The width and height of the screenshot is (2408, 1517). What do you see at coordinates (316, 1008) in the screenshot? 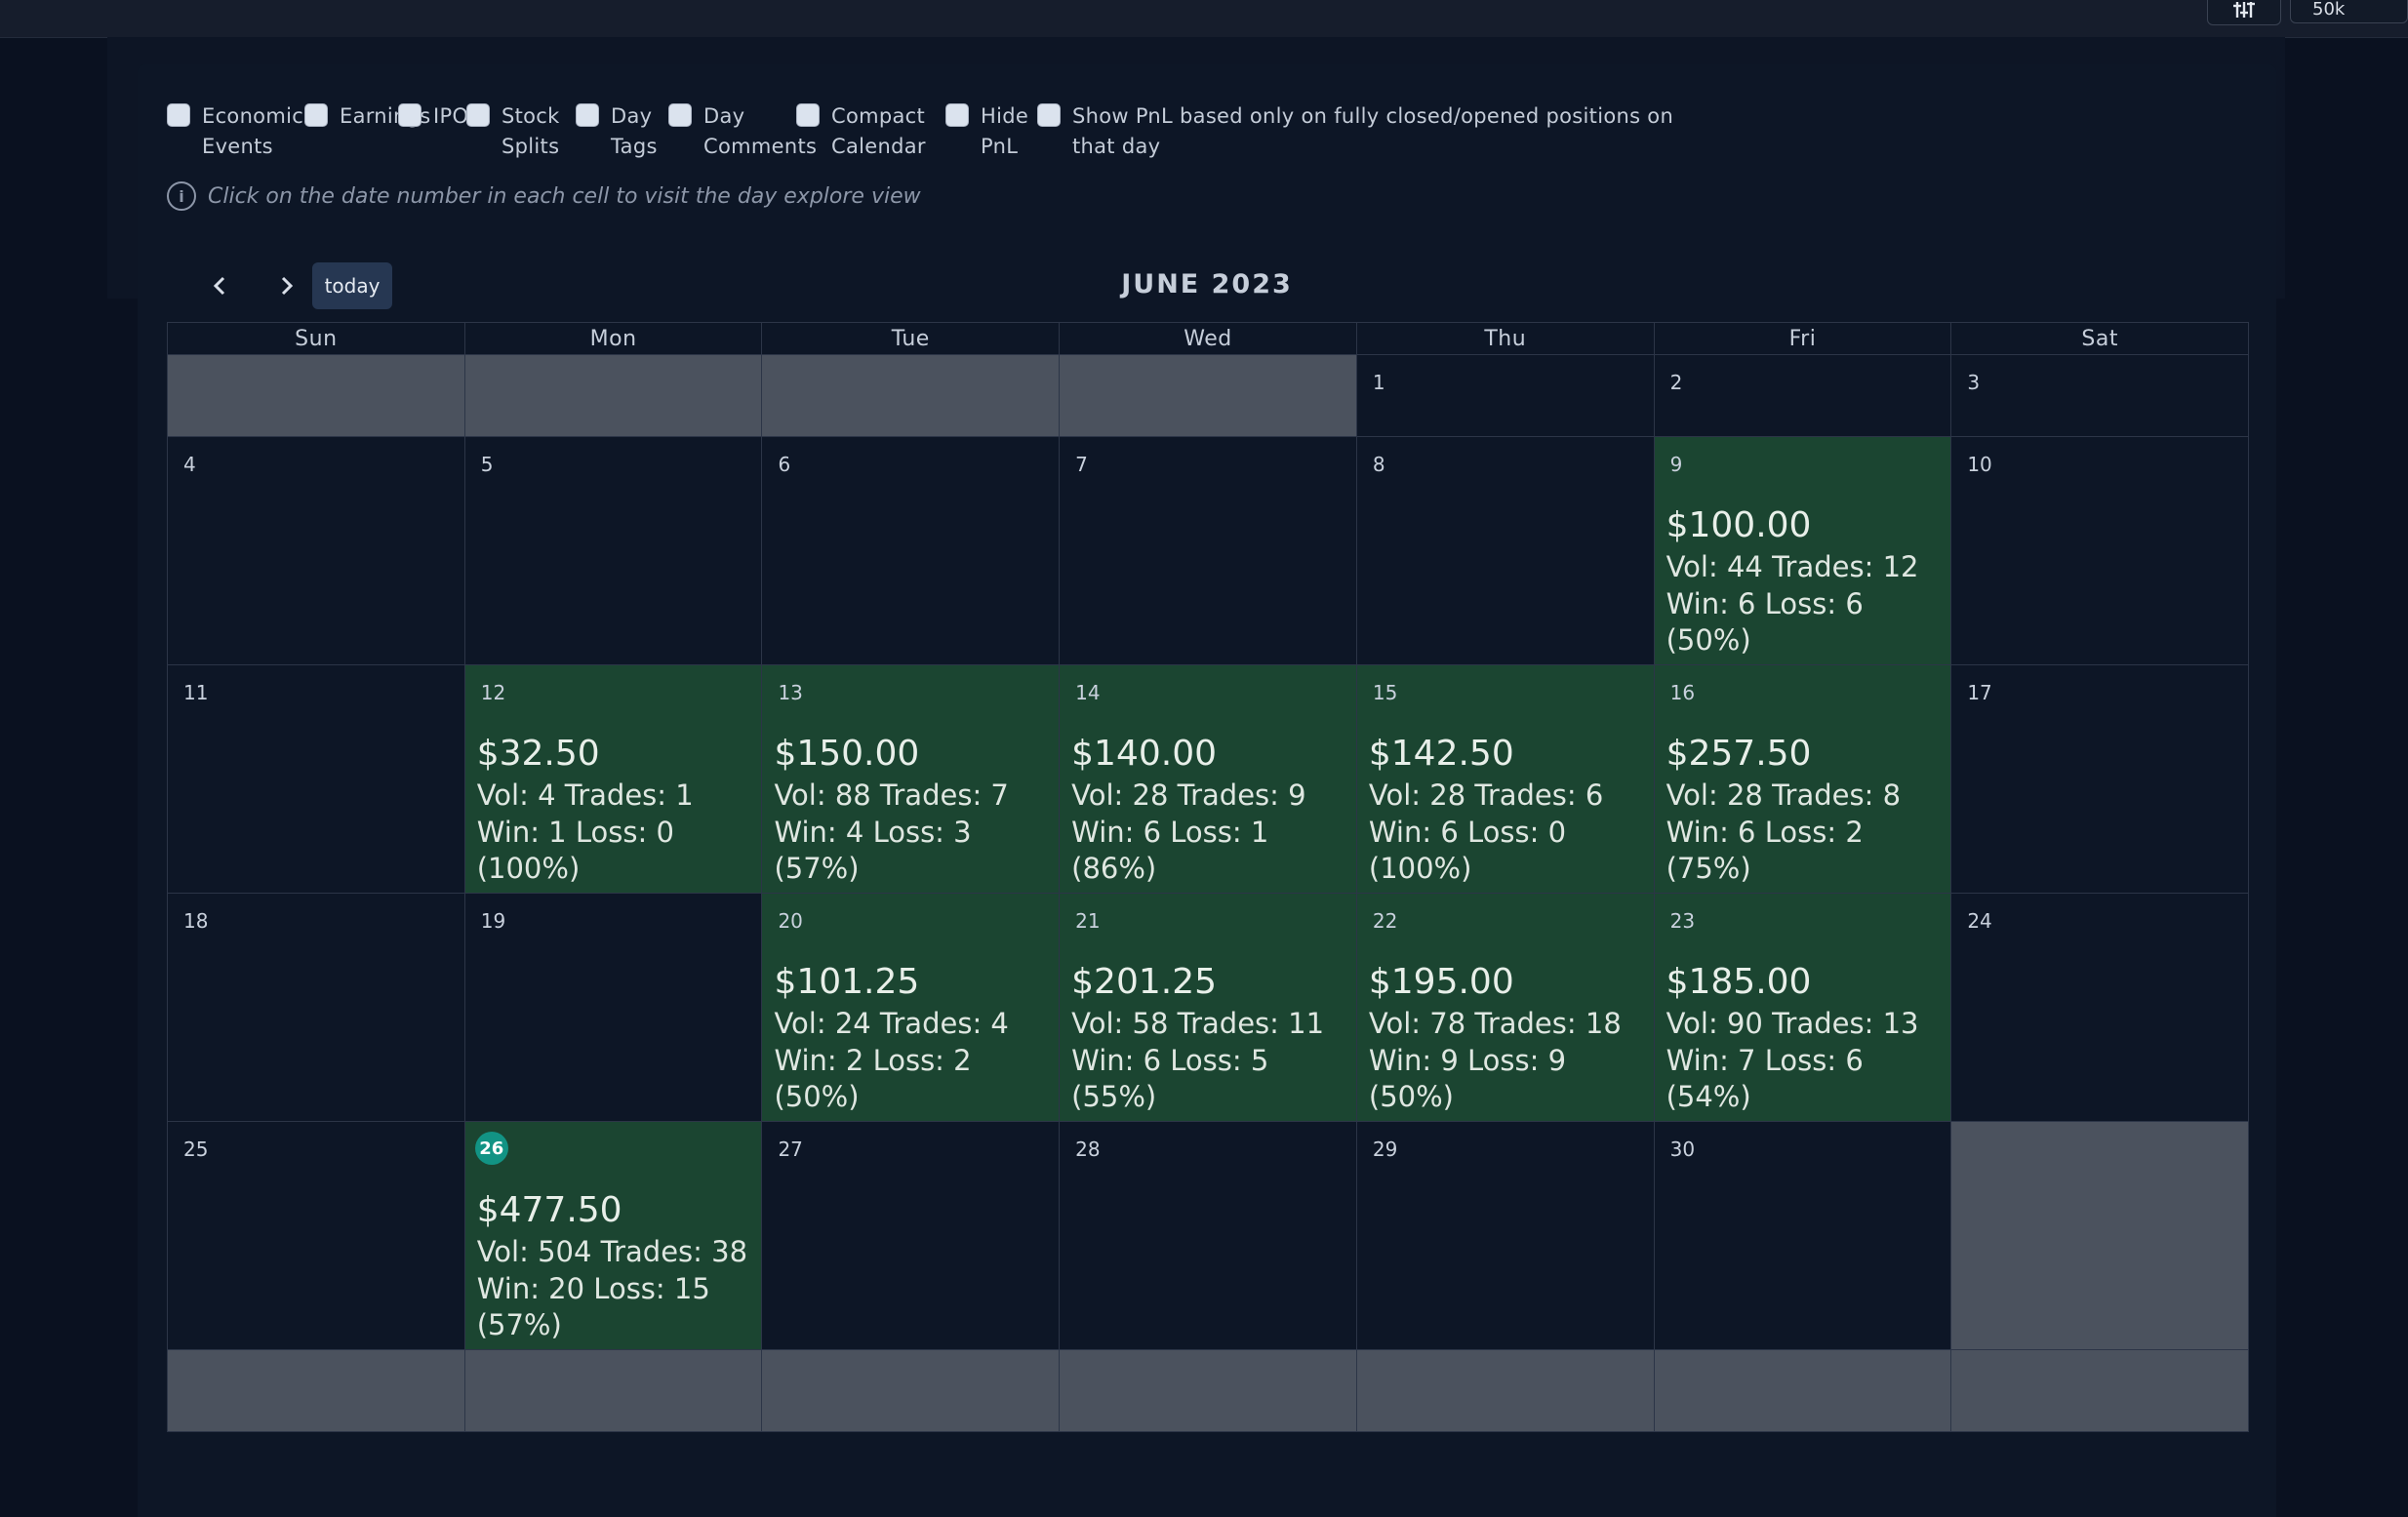
I see `day-cell: 18` at bounding box center [316, 1008].